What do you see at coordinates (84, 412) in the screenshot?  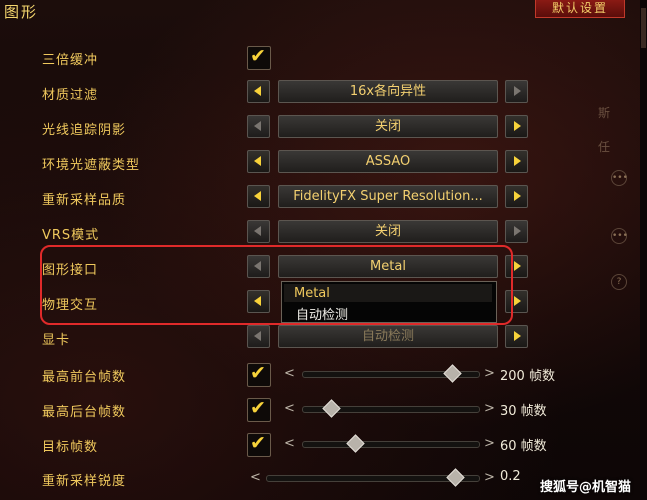 I see `setting-label: 最高后台帧数` at bounding box center [84, 412].